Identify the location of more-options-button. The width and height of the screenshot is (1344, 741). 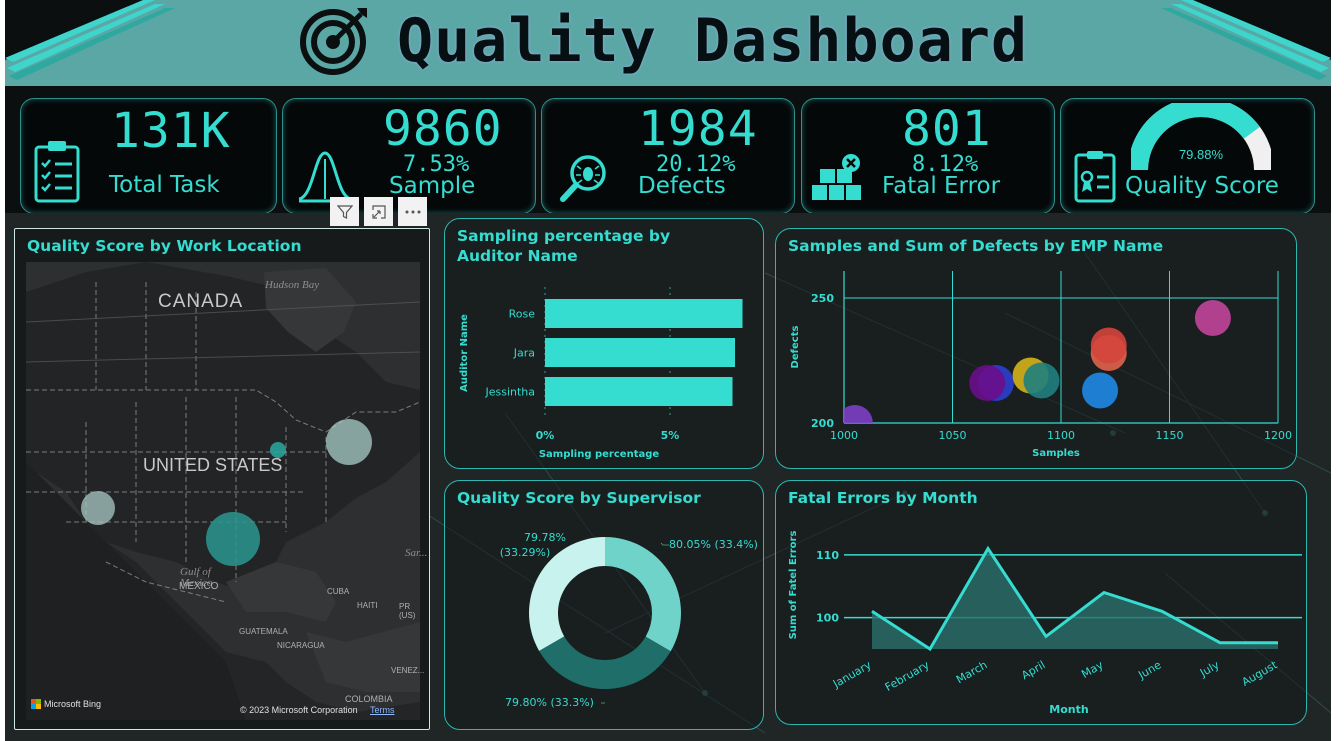
(412, 211).